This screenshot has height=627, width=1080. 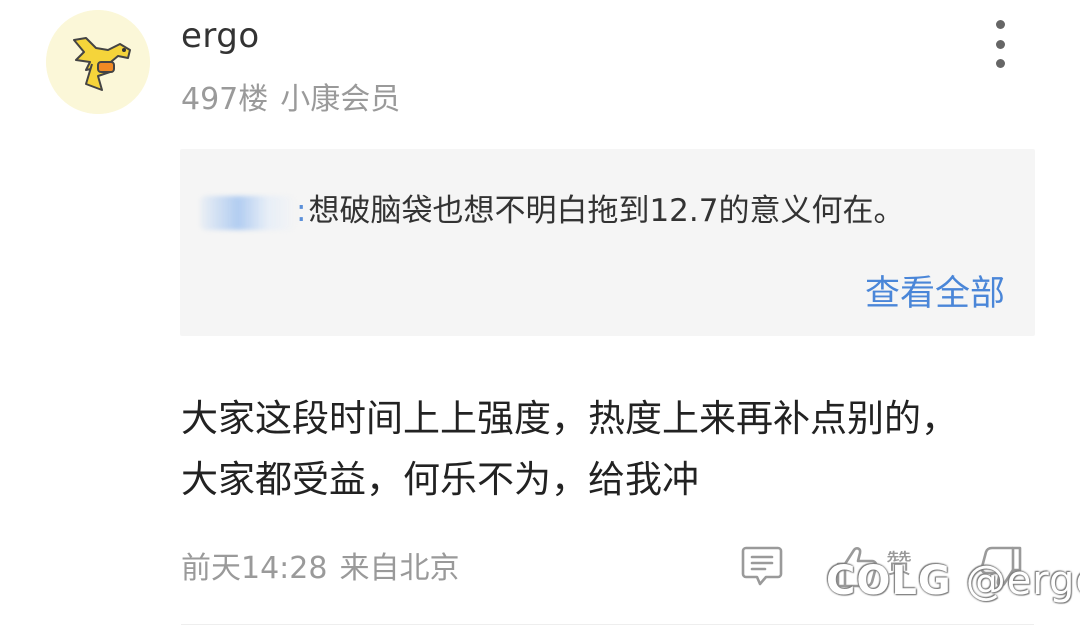 I want to click on member-level: 小康会员, so click(x=340, y=99).